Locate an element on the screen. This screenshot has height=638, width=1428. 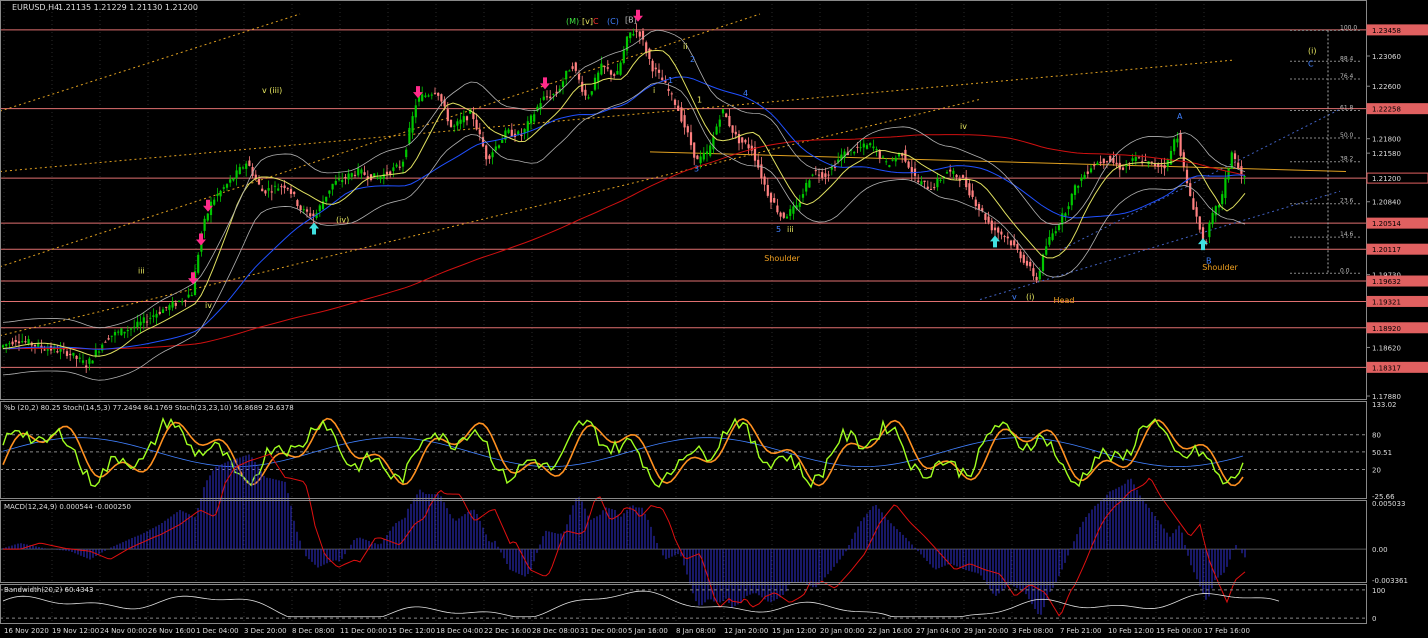
wave-label: 2 is located at coordinates (692, 59).